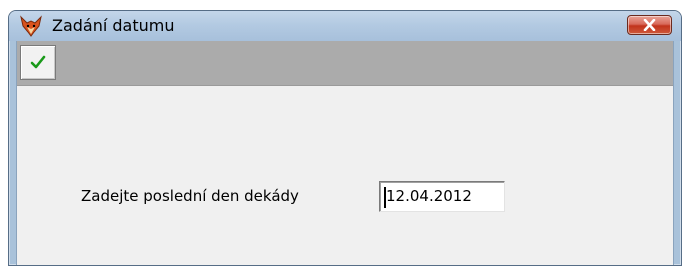 The image size is (687, 266). Describe the element at coordinates (345, 26) in the screenshot. I see `title-bar: Zadání datumu` at that location.